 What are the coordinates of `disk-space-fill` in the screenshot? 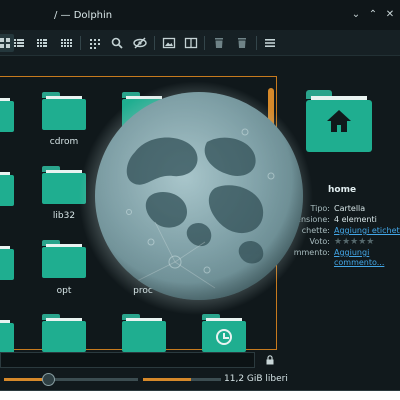 It's located at (167, 379).